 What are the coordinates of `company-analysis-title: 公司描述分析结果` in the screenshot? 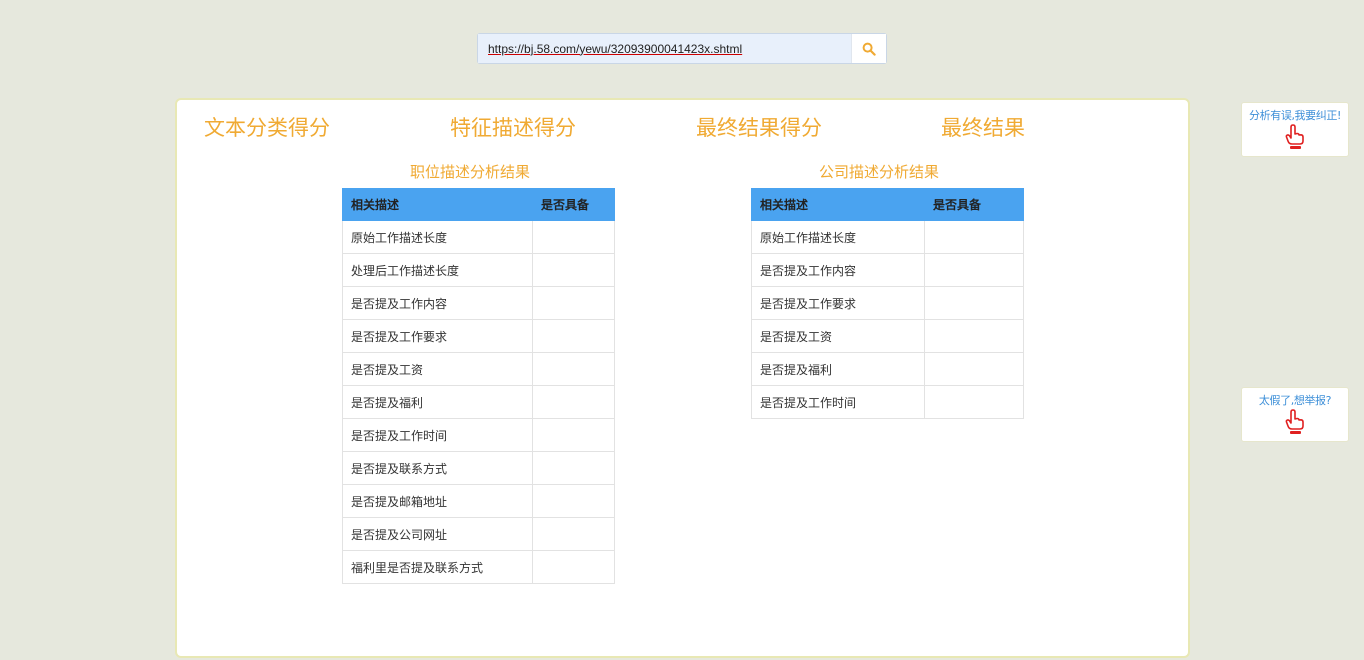 It's located at (879, 172).